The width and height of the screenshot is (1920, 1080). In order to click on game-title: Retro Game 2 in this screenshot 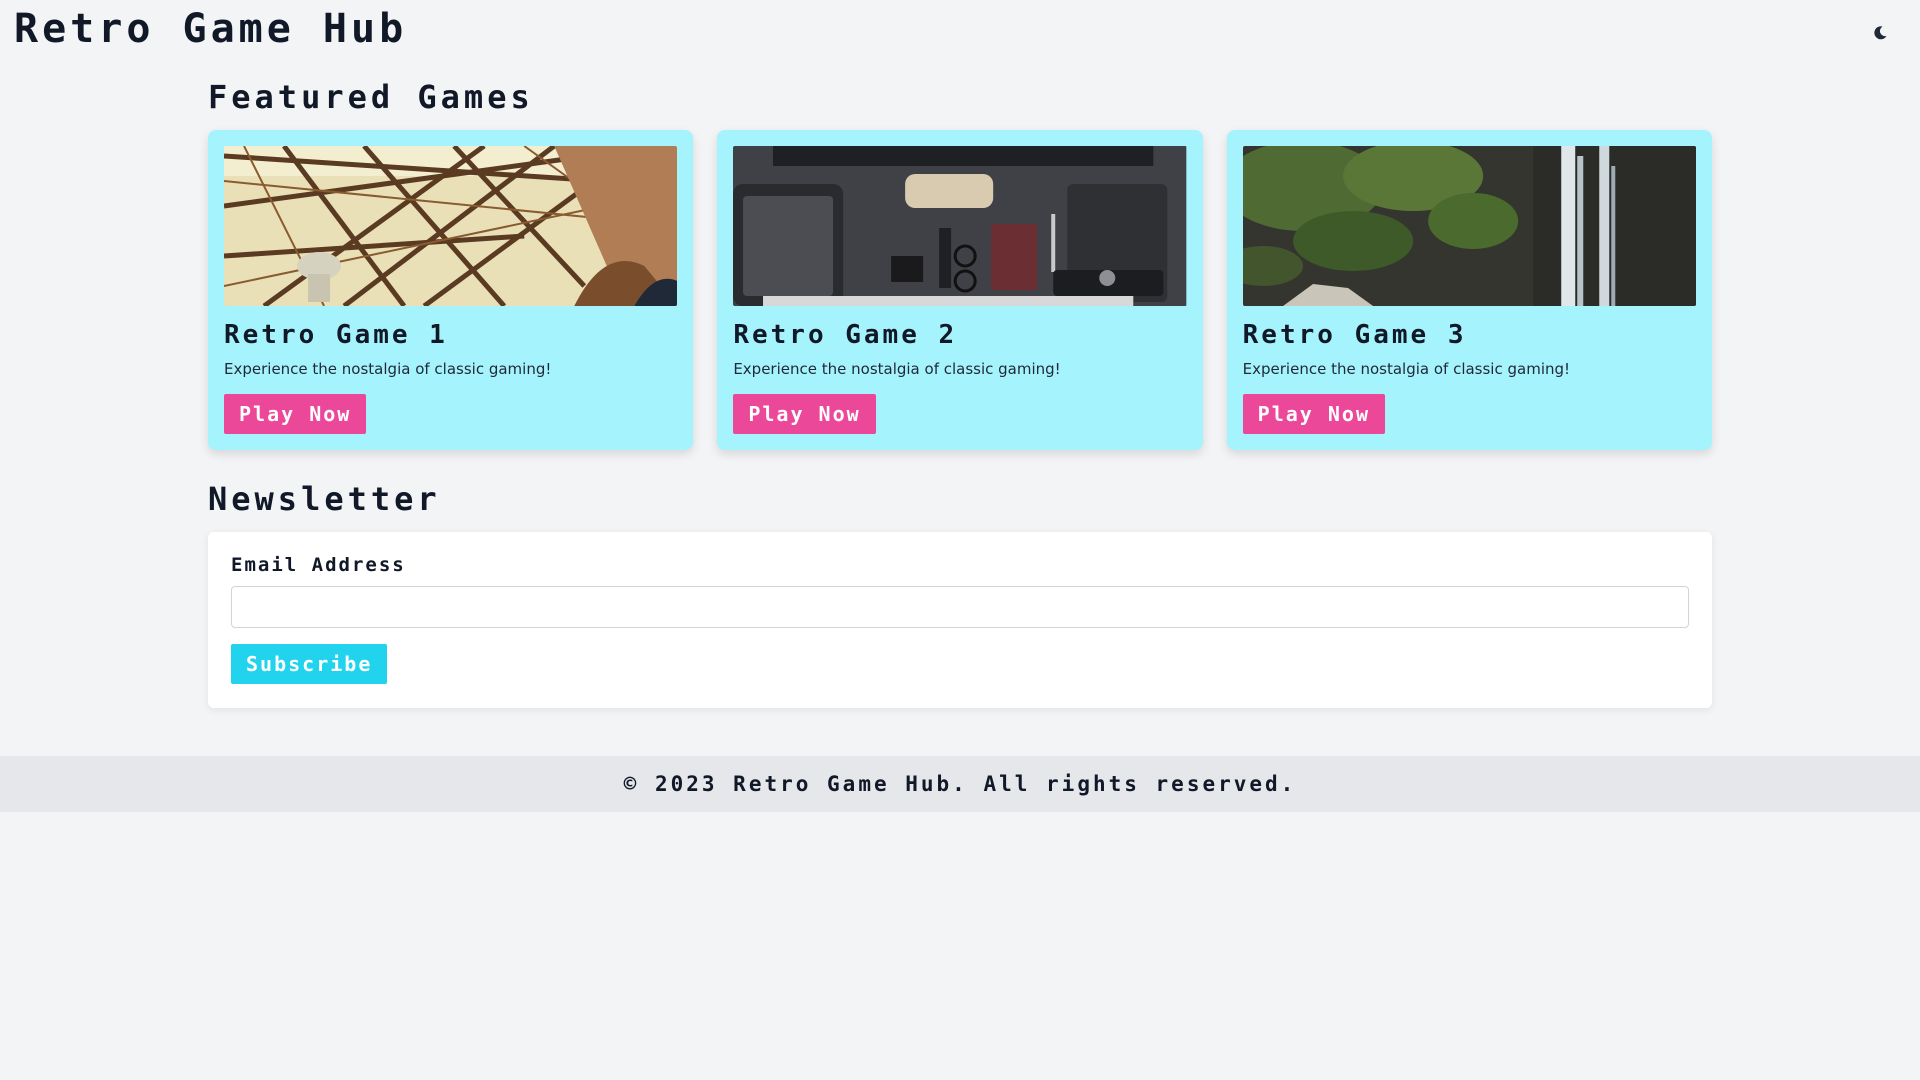, I will do `click(845, 335)`.